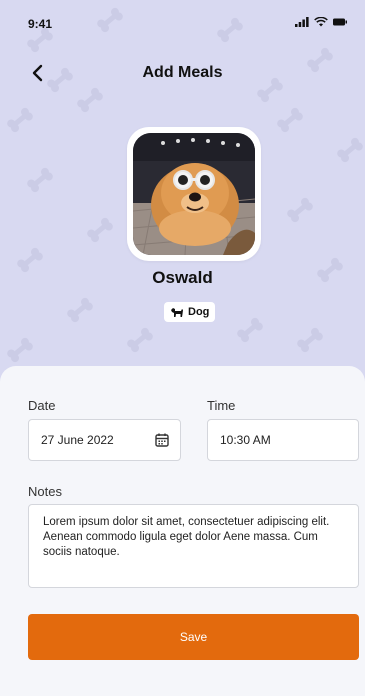 This screenshot has width=365, height=696. Describe the element at coordinates (182, 22) in the screenshot. I see `status-bar: 9:41` at that location.